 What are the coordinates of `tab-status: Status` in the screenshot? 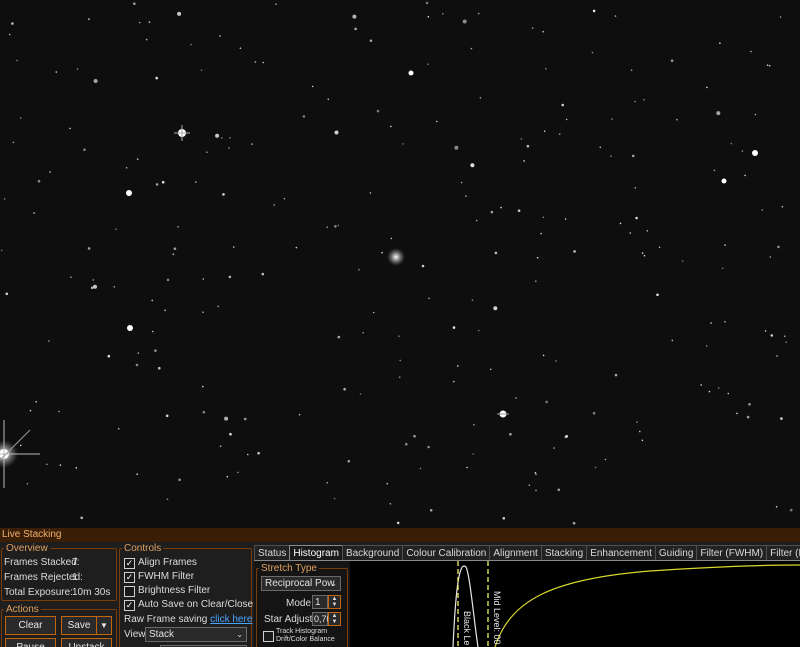 It's located at (272, 553).